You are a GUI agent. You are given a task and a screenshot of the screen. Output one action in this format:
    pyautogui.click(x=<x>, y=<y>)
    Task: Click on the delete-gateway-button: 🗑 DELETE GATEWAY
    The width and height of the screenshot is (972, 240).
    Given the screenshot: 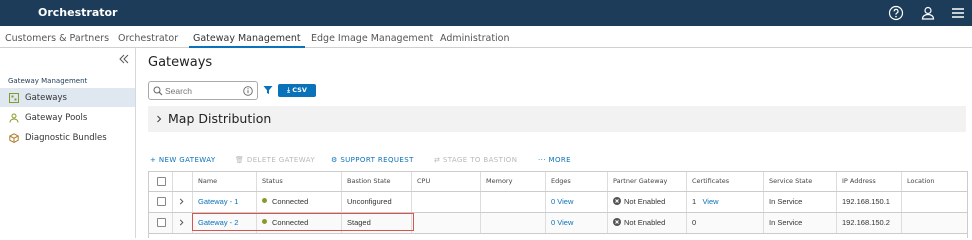 What is the action you would take?
    pyautogui.click(x=275, y=160)
    